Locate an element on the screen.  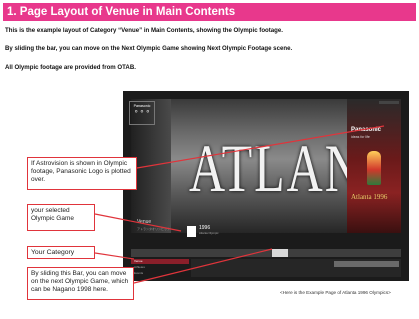
category-callout: Your Category is located at coordinates (61, 252).